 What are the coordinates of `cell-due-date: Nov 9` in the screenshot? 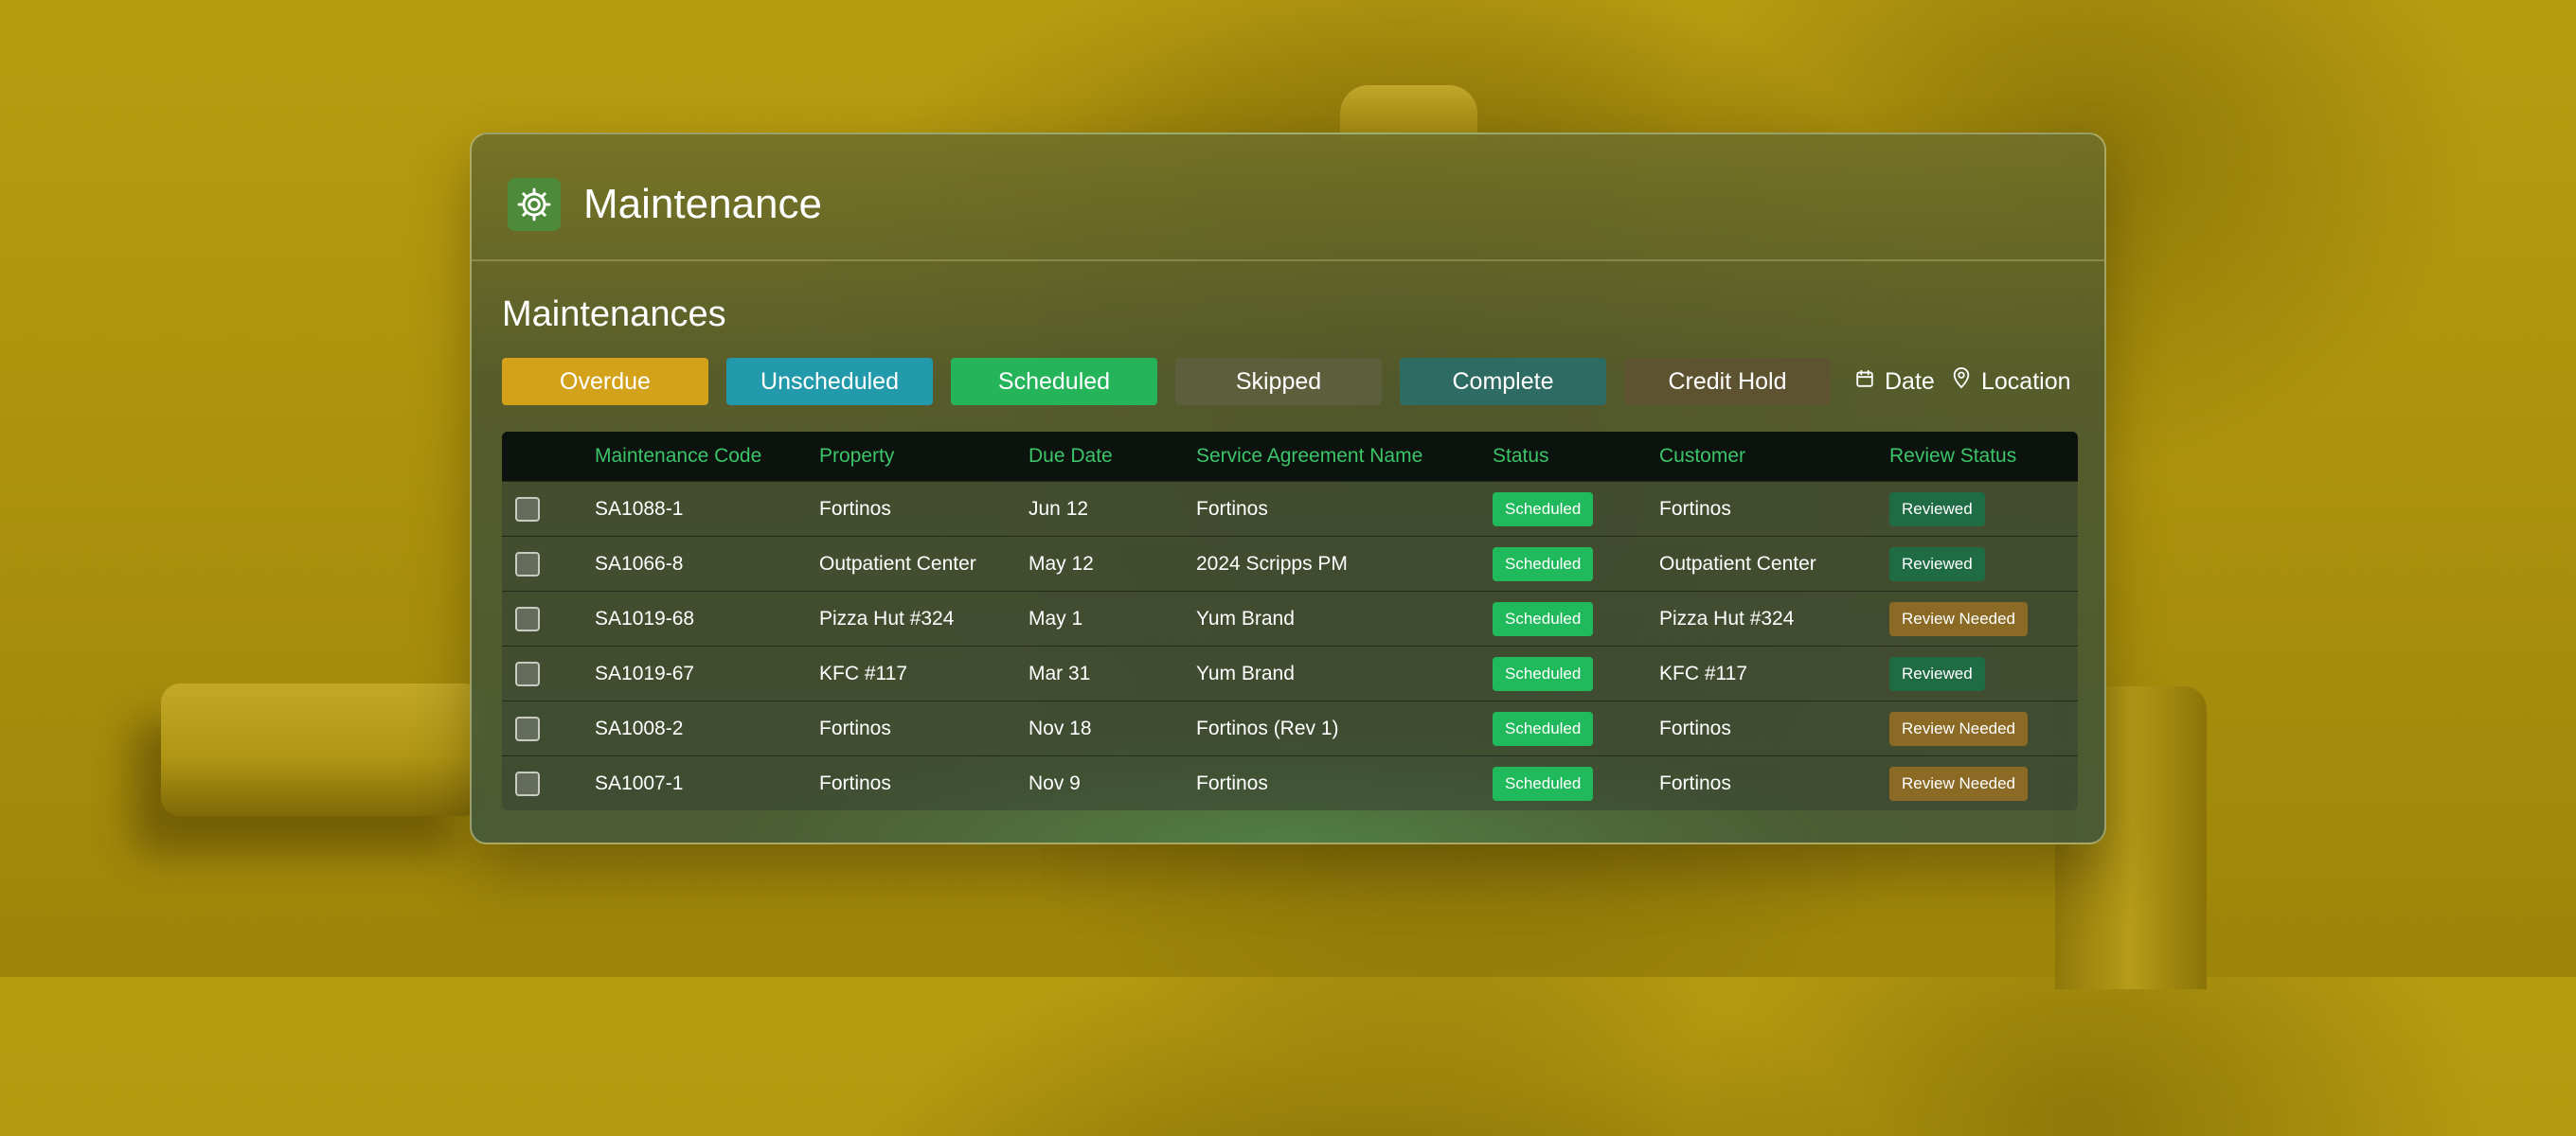 It's located at (1055, 783).